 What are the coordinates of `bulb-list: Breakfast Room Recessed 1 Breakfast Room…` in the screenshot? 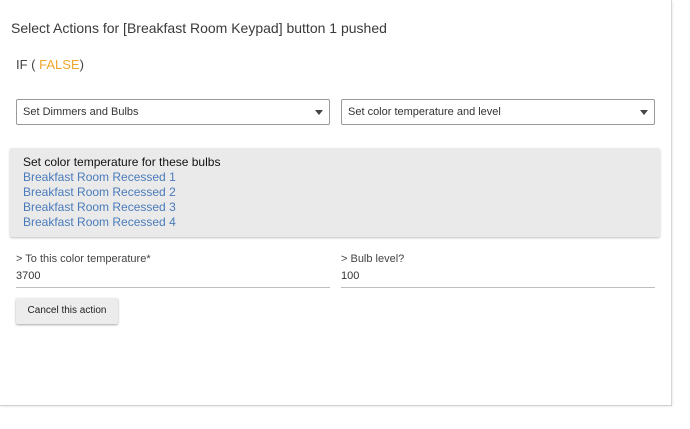 It's located at (99, 200).